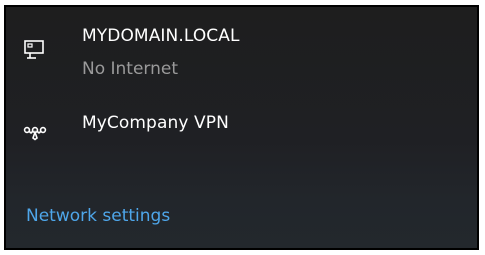 Image resolution: width=485 pixels, height=255 pixels. I want to click on ethernet-monitor-icon, so click(35, 50).